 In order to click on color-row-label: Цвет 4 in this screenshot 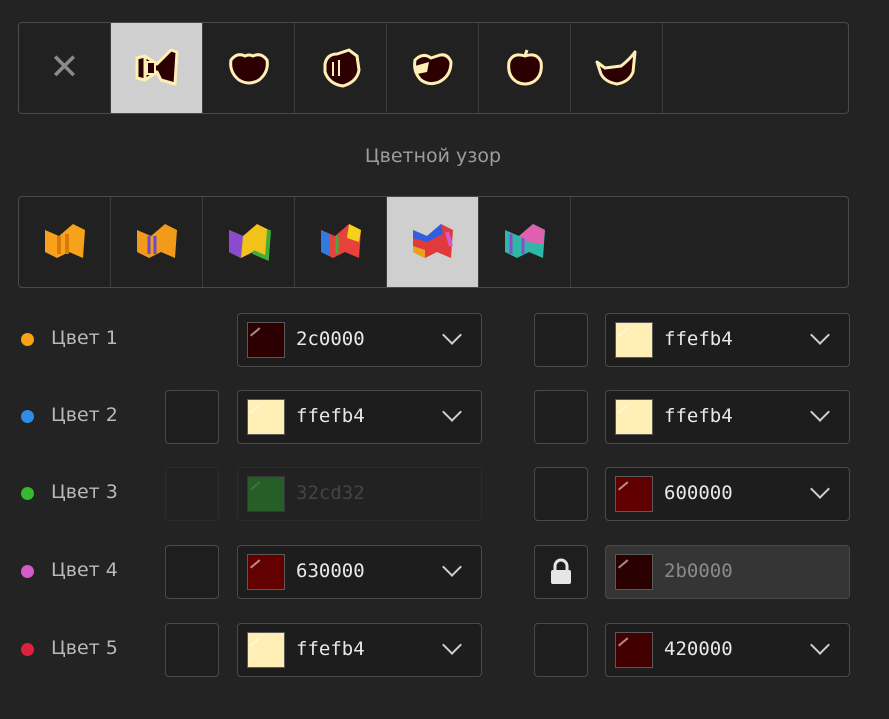, I will do `click(84, 570)`.